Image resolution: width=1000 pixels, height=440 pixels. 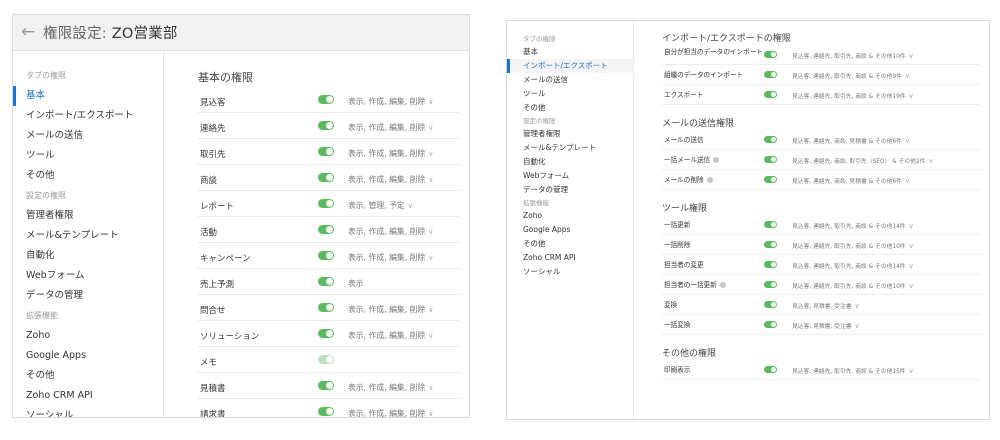 What do you see at coordinates (718, 305) in the screenshot?
I see `permission-name-wrap: 変換` at bounding box center [718, 305].